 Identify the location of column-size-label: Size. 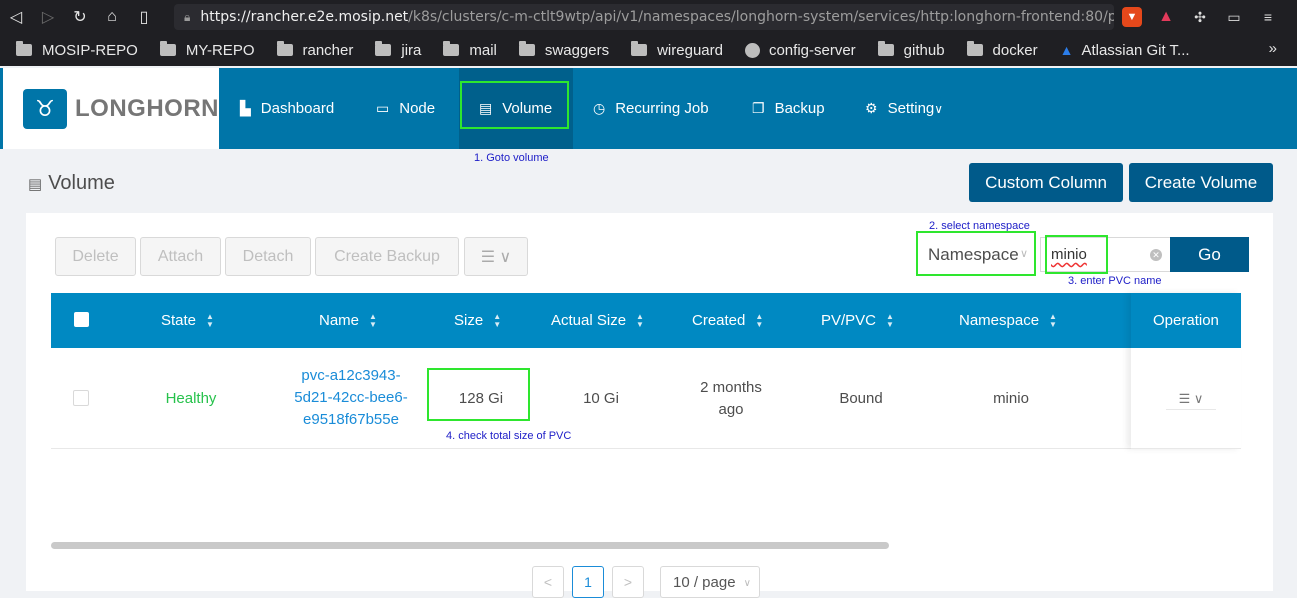
(469, 320).